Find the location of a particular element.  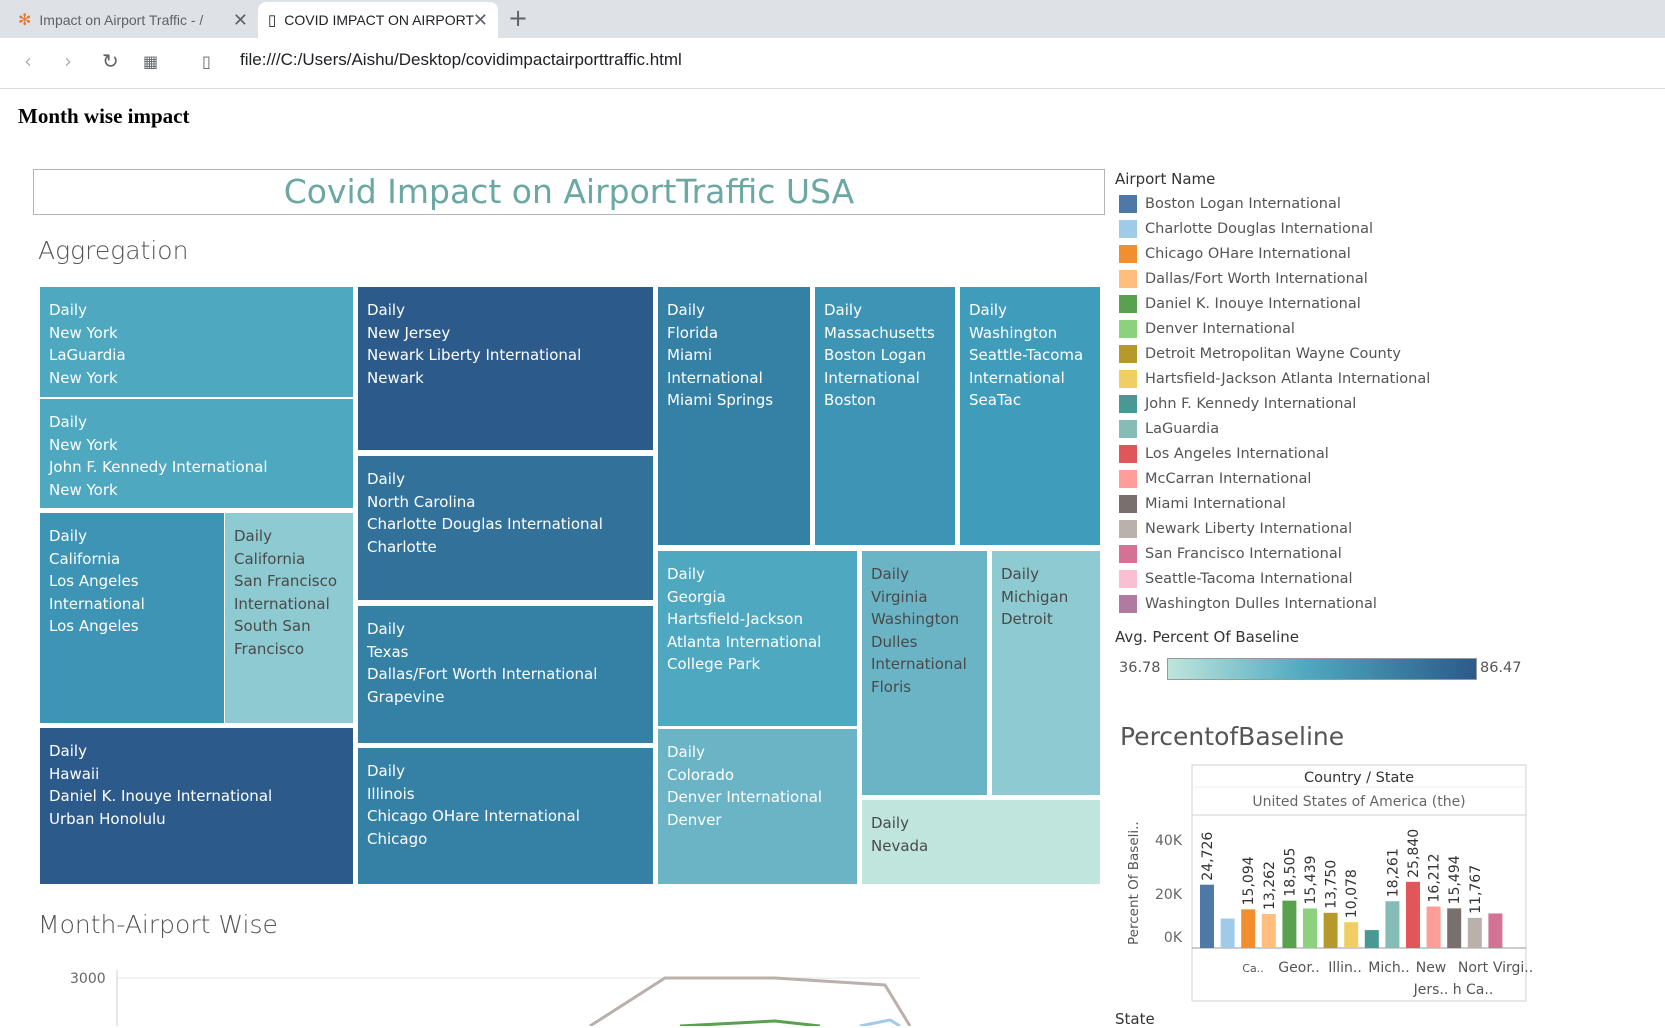

tab-title: COVID IMPACT ON AIRPORT is located at coordinates (379, 20).